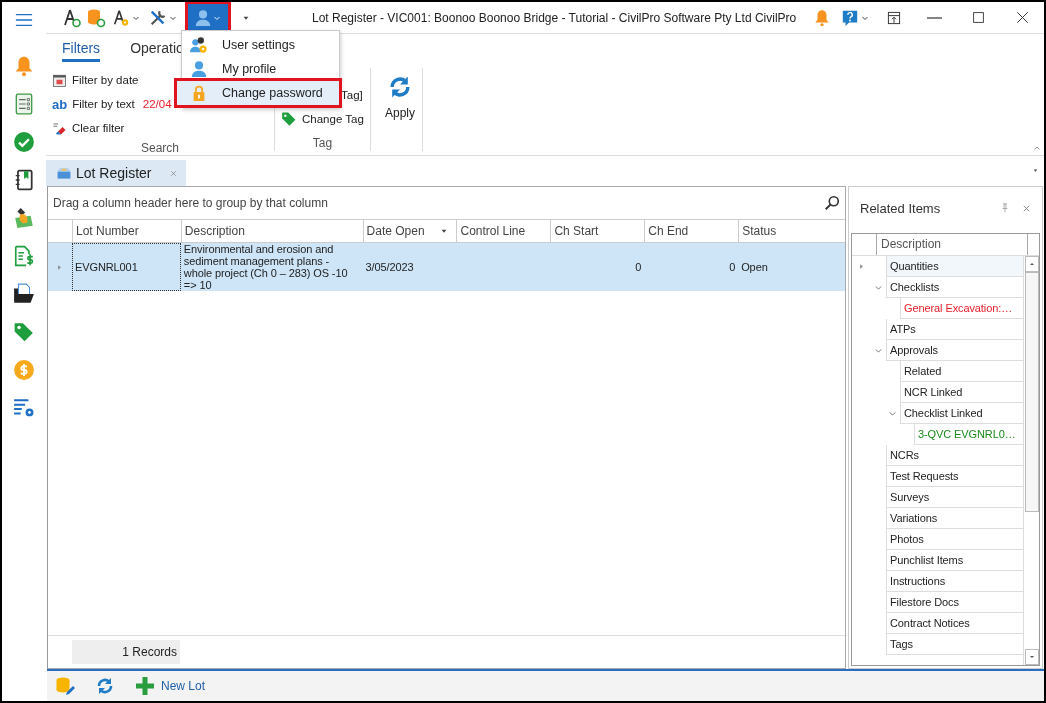 This screenshot has width=1046, height=703. I want to click on menu-item: Change password, so click(258, 93).